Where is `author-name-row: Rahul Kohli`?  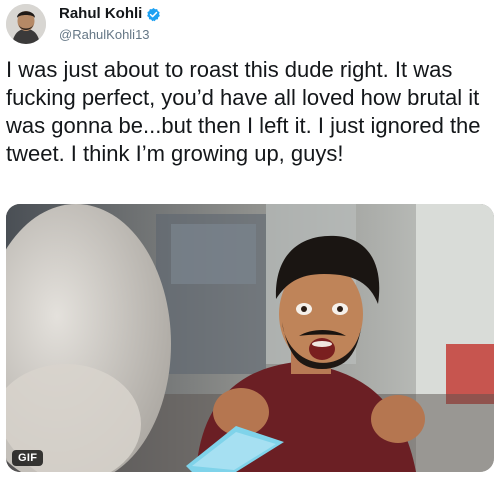 author-name-row: Rahul Kohli is located at coordinates (110, 14).